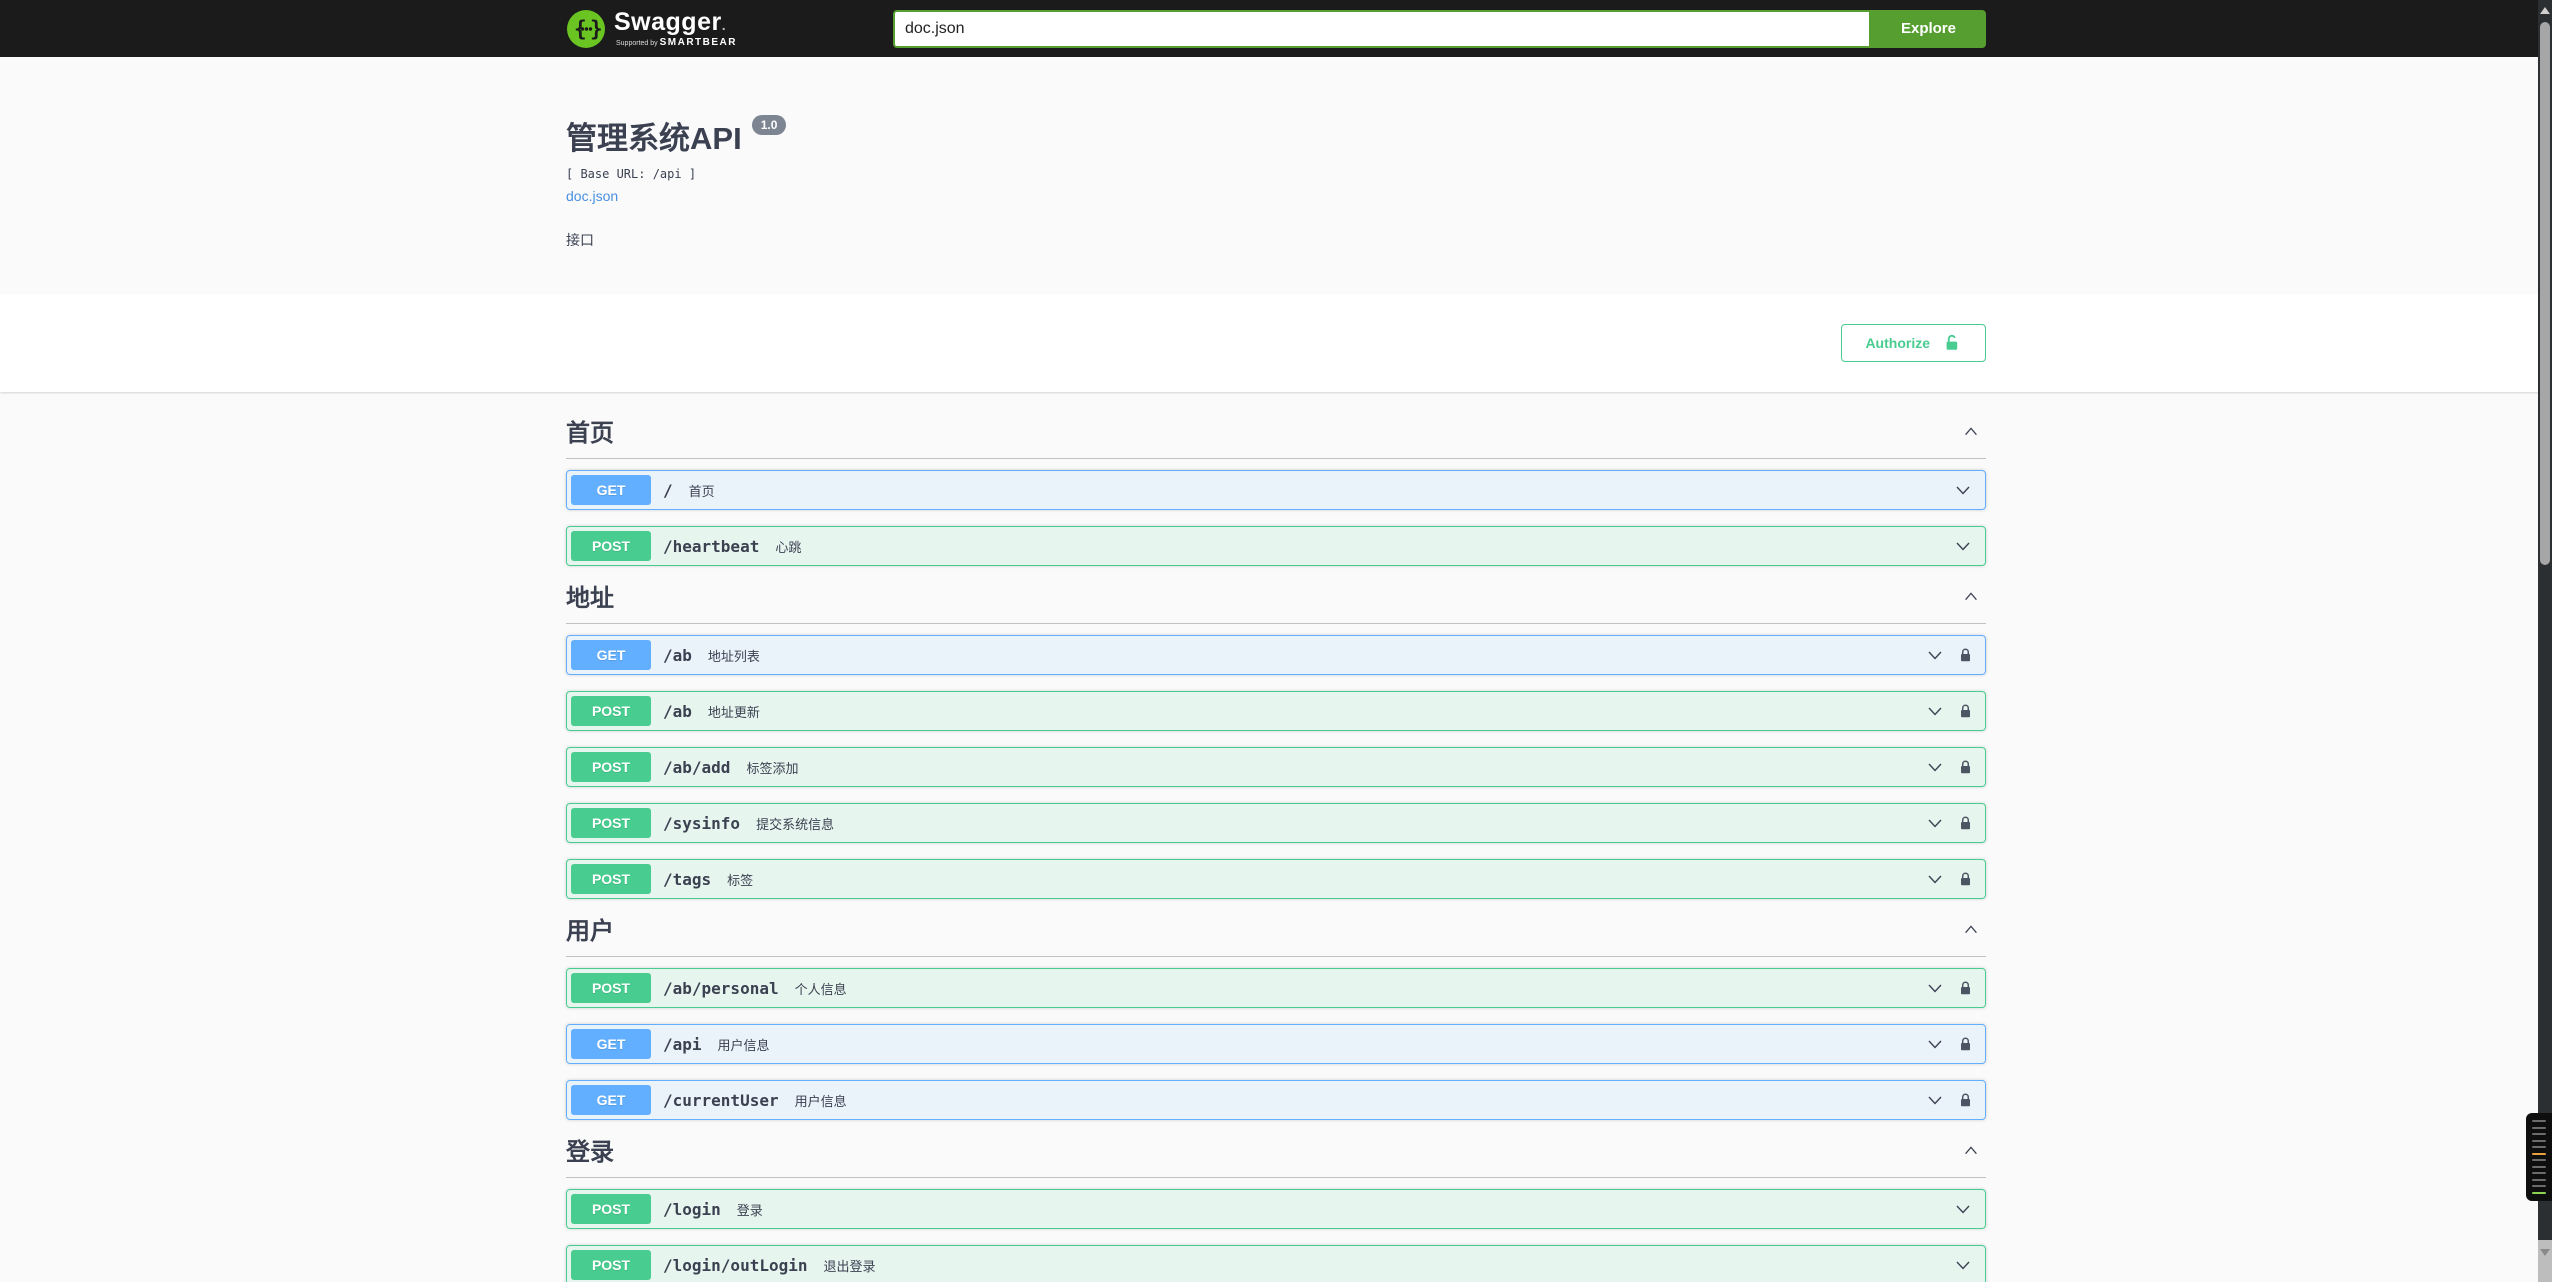  Describe the element at coordinates (769, 125) in the screenshot. I see `version-badge: 1.0` at that location.